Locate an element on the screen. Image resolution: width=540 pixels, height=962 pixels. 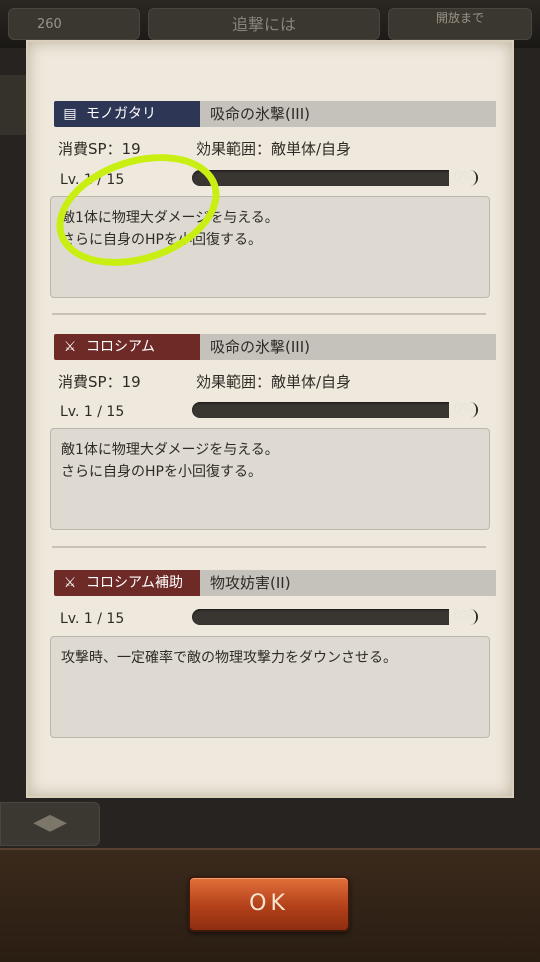
left-right-arrow-icon: ◀▶ is located at coordinates (50, 822).